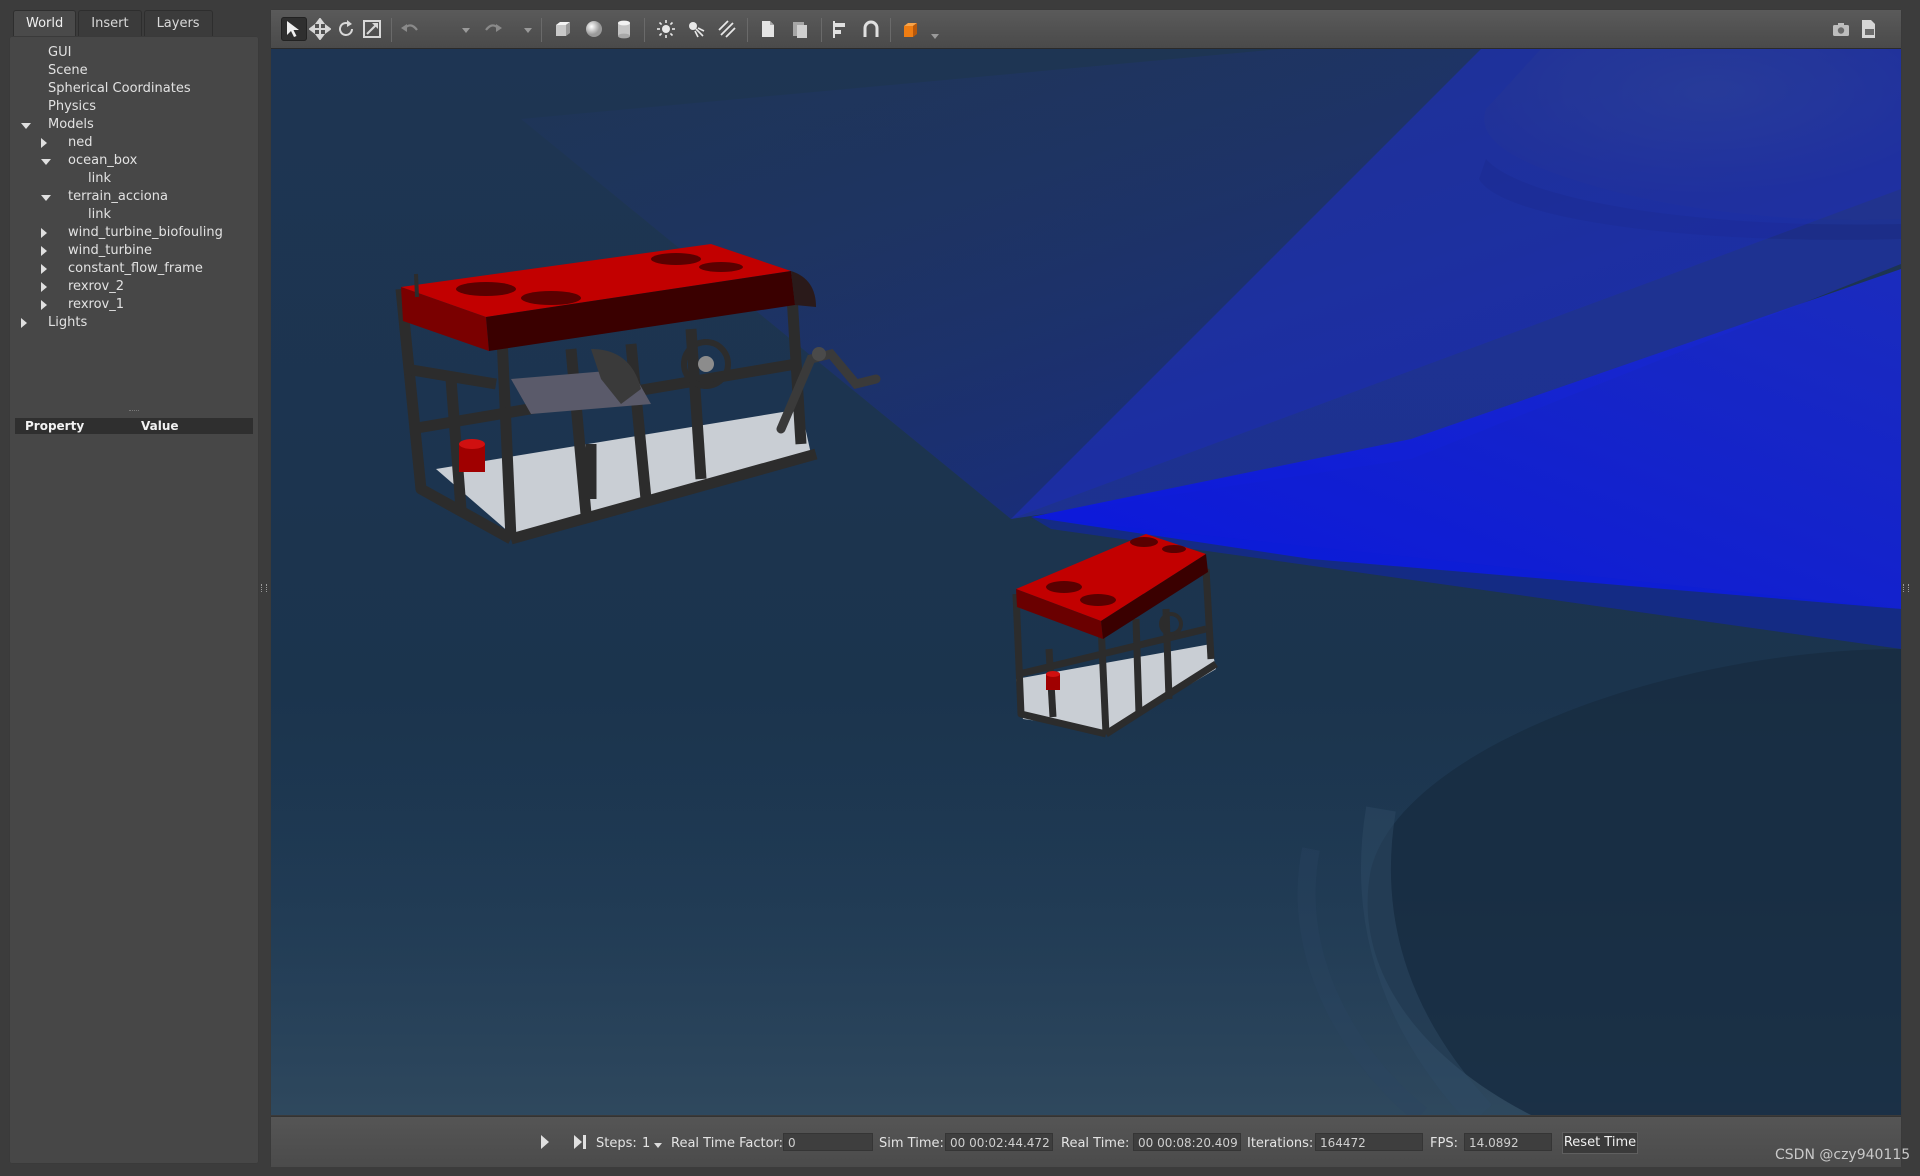 This screenshot has width=1920, height=1176. I want to click on tree-item-label: ned, so click(80, 142).